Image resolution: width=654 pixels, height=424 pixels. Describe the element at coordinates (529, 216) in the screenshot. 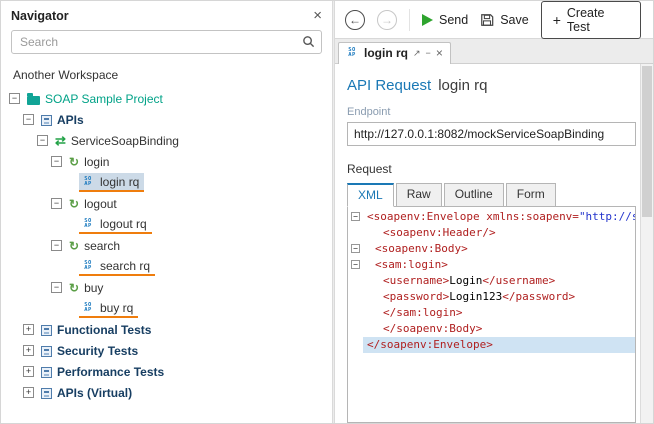

I see `token-attr: xmlns:soapenv=` at that location.